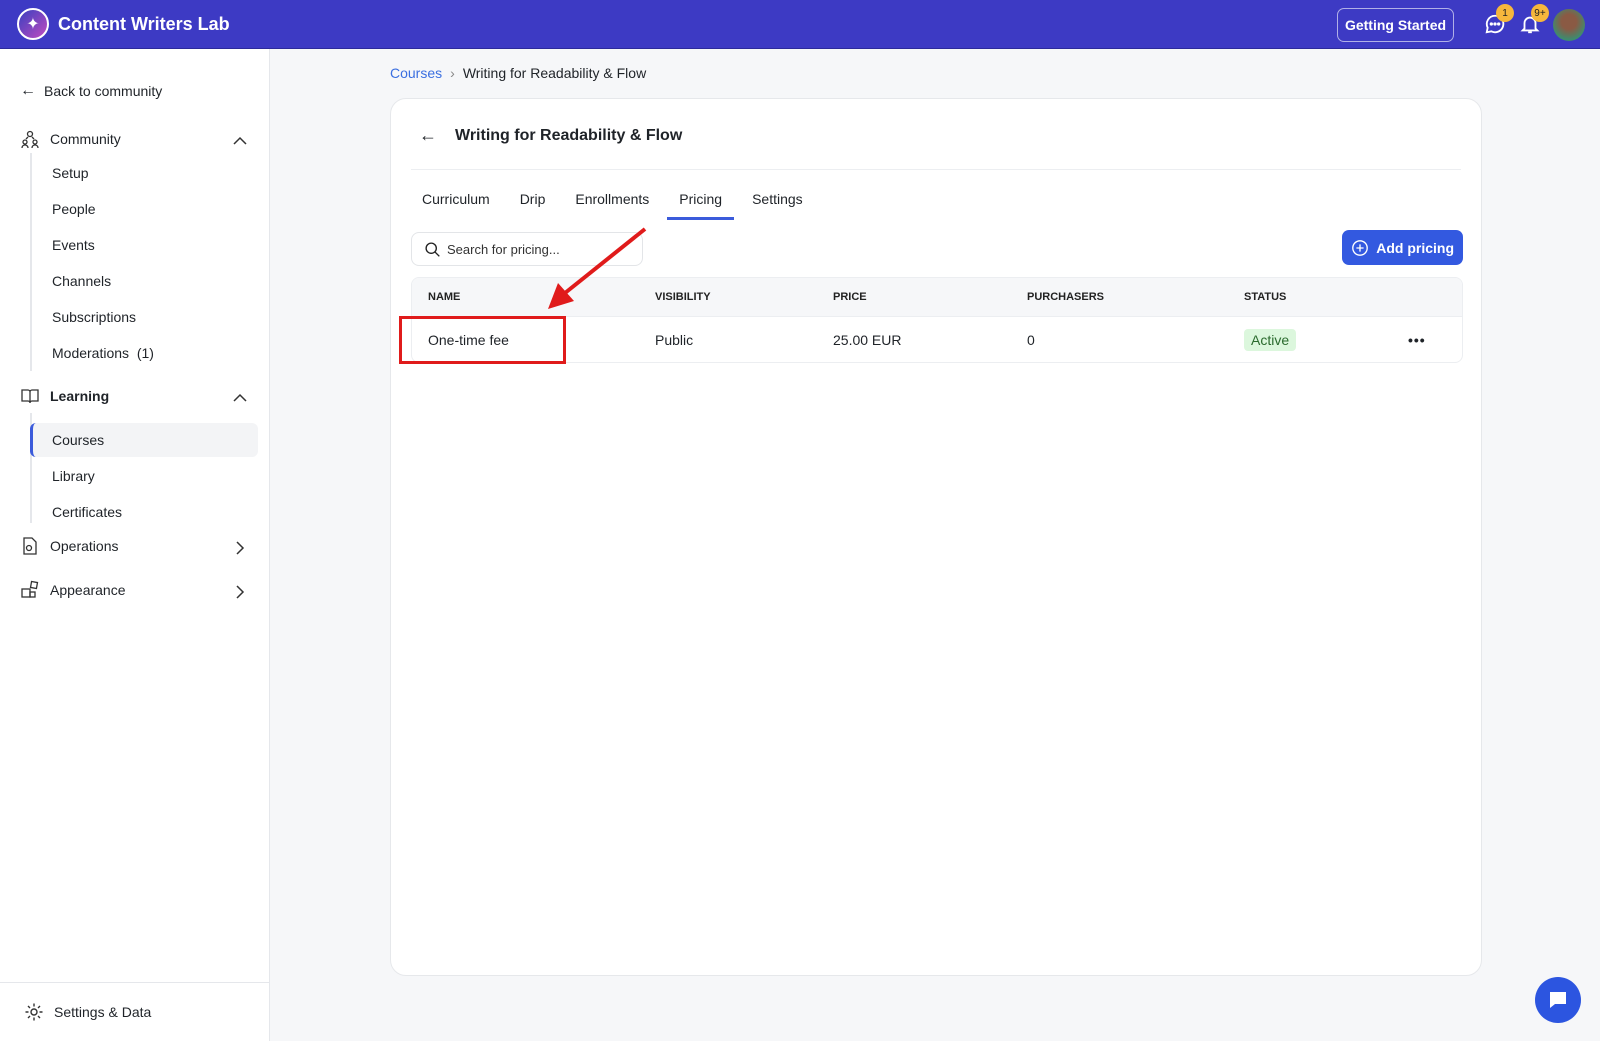 The height and width of the screenshot is (1041, 1600). I want to click on user-avatar, so click(1569, 25).